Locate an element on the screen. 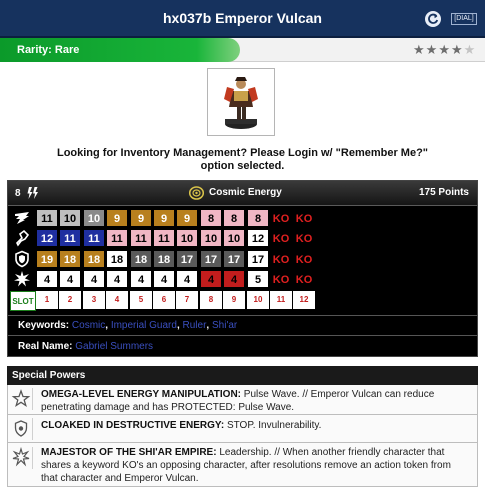 The height and width of the screenshot is (491, 485). dial-click-column: 8 10 17 4 9 is located at coordinates (234, 259).